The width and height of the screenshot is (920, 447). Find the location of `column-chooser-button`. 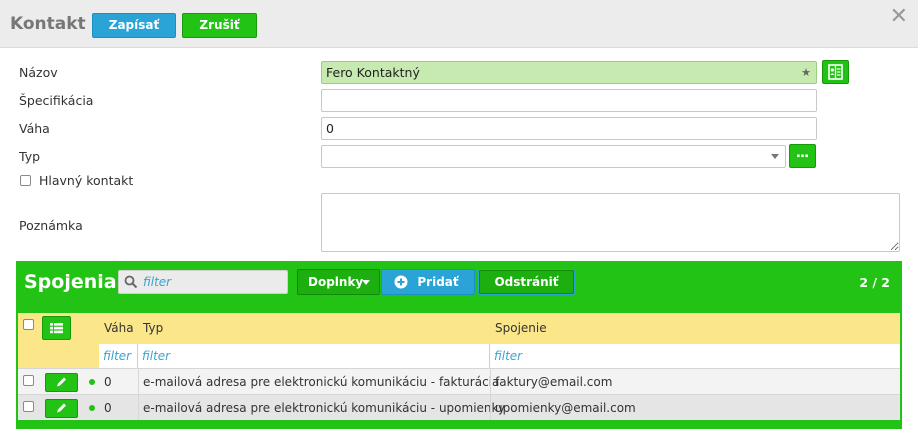

column-chooser-button is located at coordinates (56, 328).